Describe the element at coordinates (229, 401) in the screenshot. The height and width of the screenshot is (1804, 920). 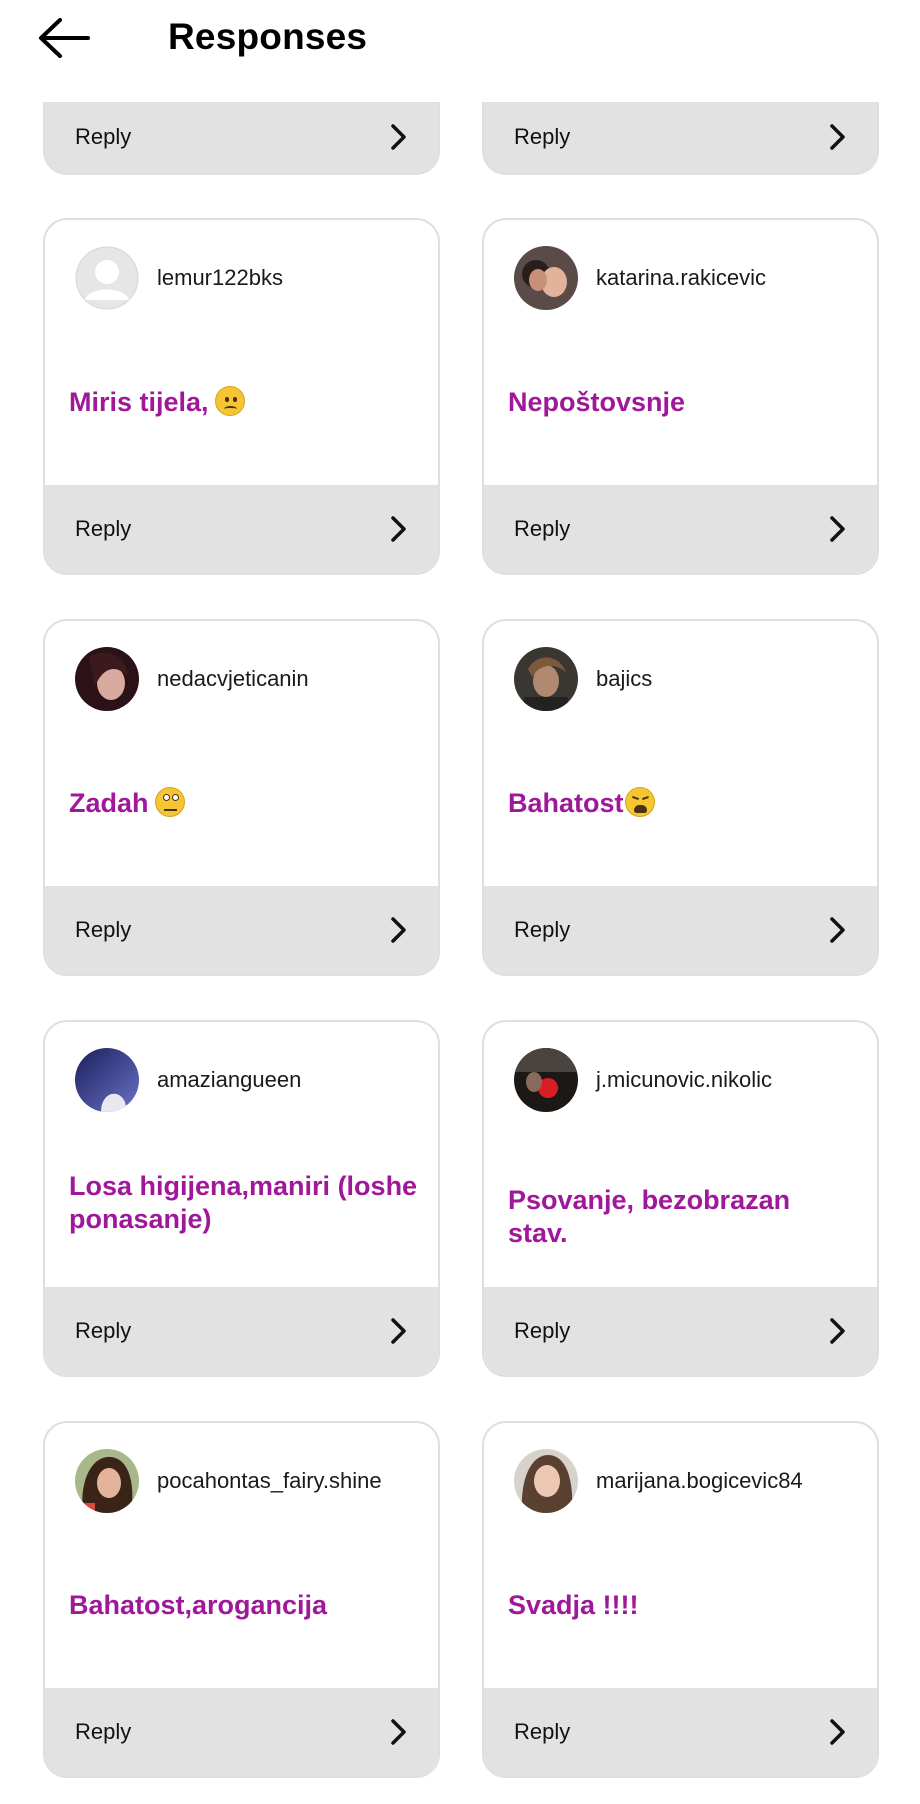
I see `frowning-face-emoji-icon` at that location.